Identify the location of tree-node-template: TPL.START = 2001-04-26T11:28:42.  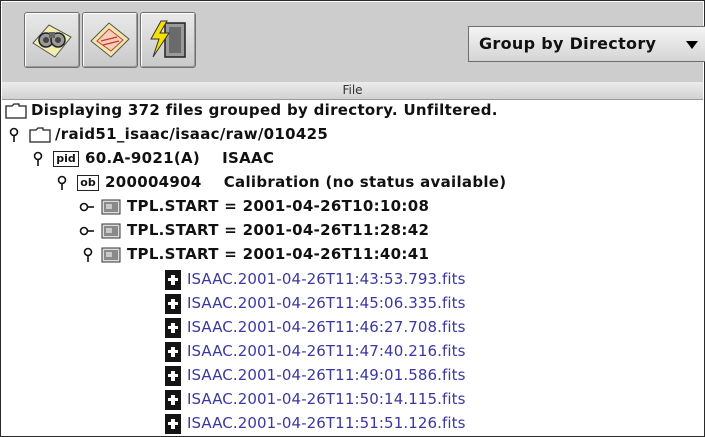
(351, 231).